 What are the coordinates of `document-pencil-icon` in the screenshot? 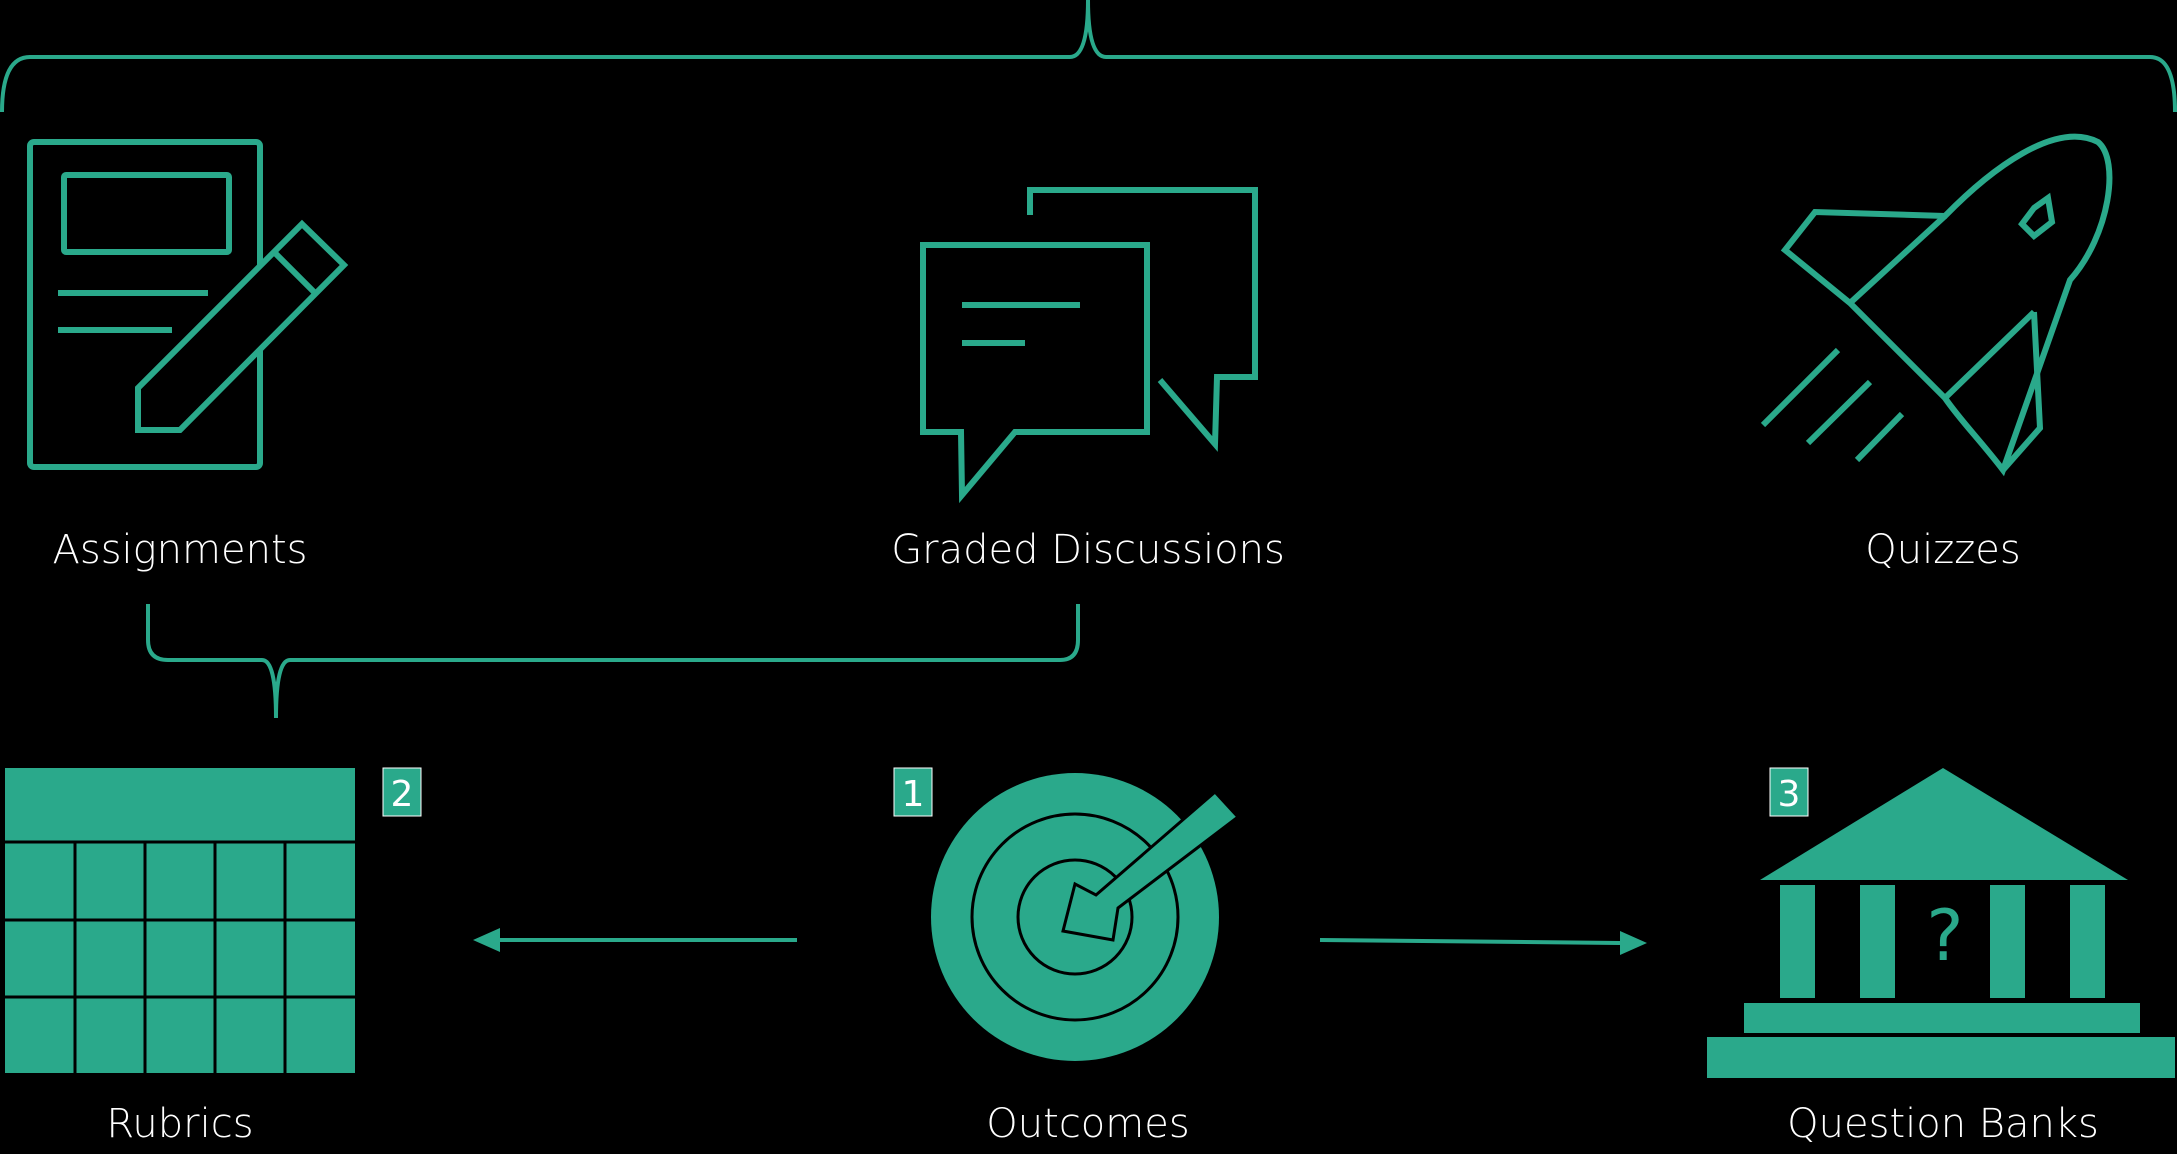 It's located at (188, 304).